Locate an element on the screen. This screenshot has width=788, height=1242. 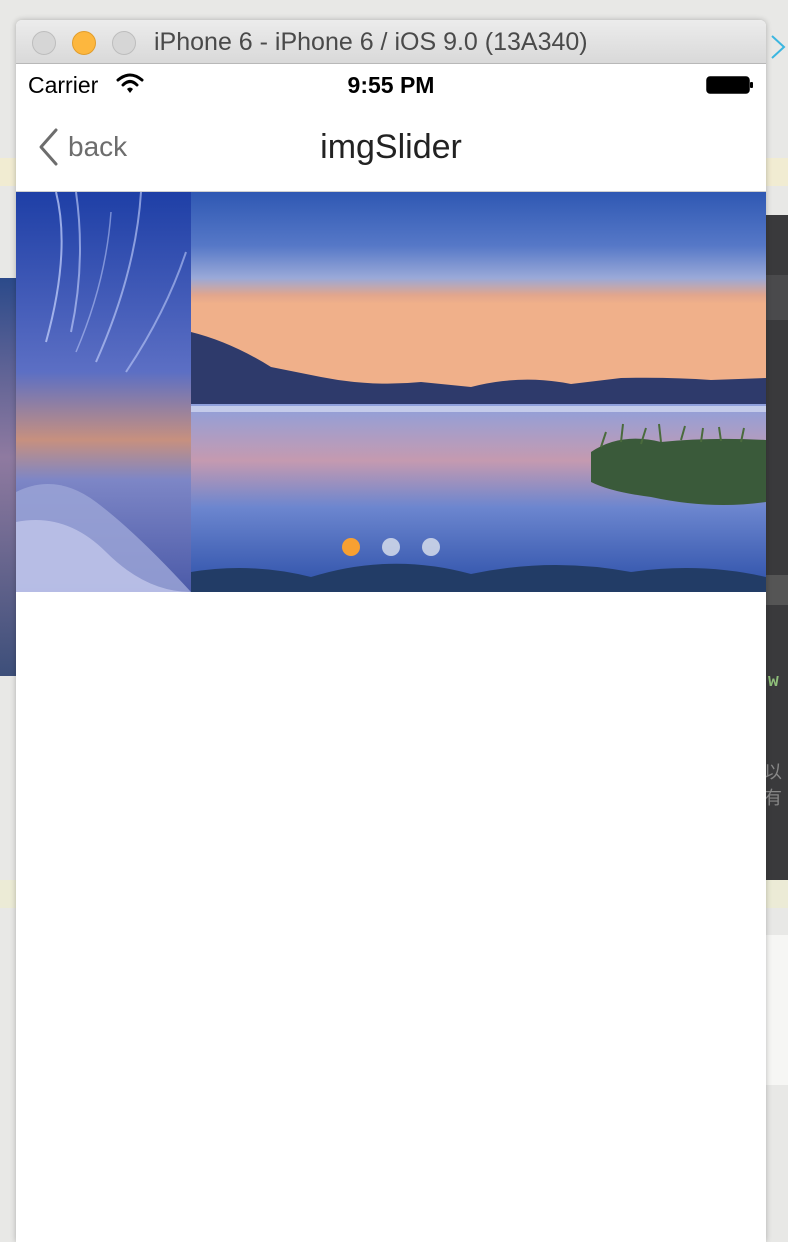
navigation-bar: back imgSlider is located at coordinates (391, 149).